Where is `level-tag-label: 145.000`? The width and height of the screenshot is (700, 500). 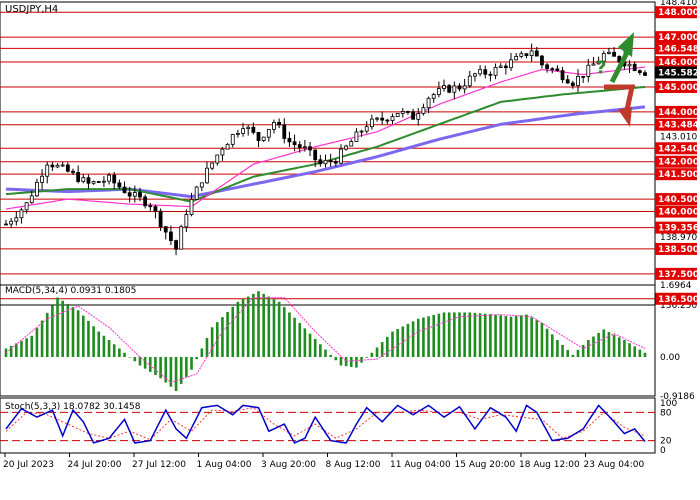
level-tag-label: 145.000 is located at coordinates (678, 88).